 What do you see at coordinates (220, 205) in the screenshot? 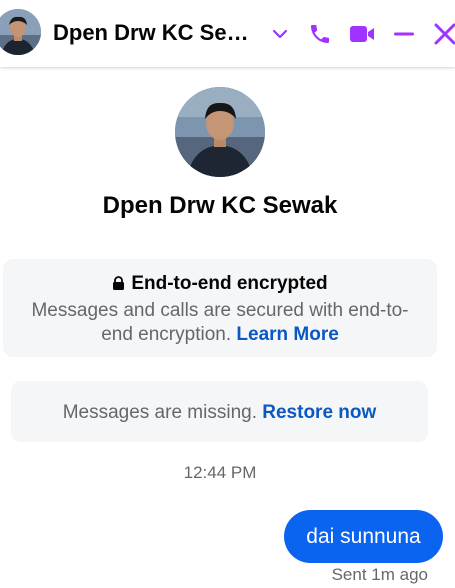
I see `profile-name: Dpen Drw KC Sewak` at bounding box center [220, 205].